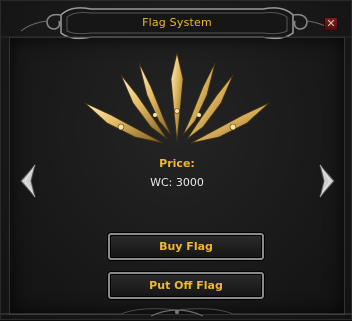 Image resolution: width=352 pixels, height=321 pixels. I want to click on chevron-right-icon, so click(327, 181).